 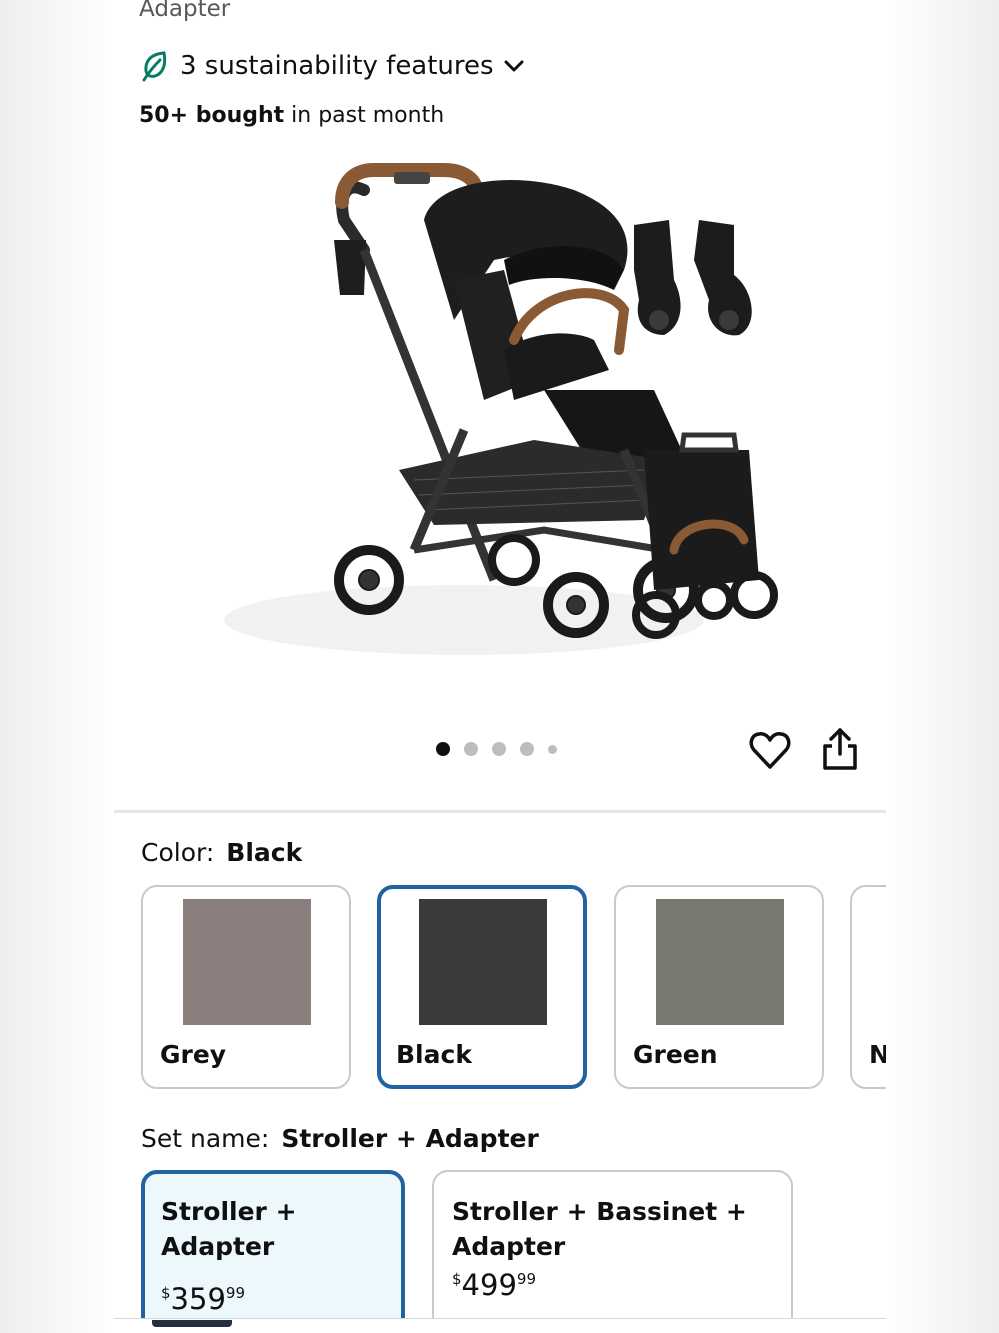 I want to click on sustainability-label: 3 sustainability features, so click(x=337, y=66).